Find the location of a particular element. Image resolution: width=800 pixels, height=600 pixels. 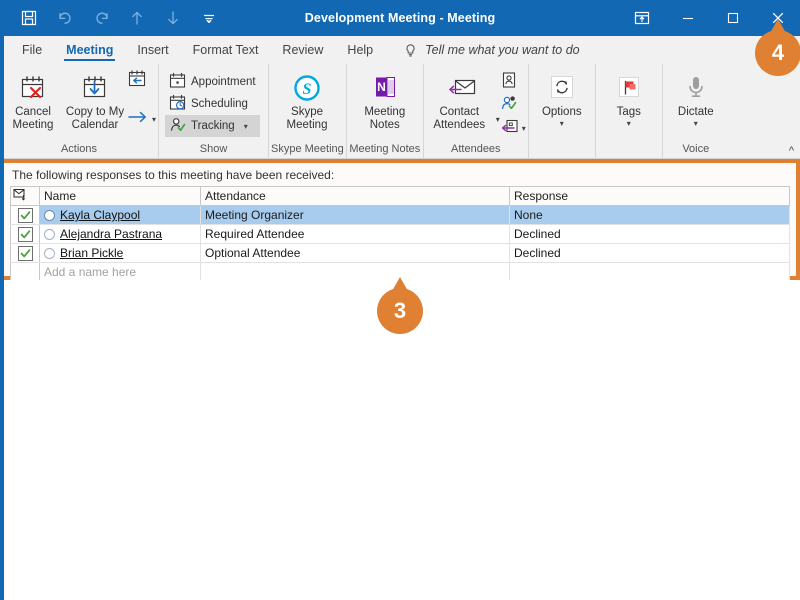

row-name-cell: Brian Pickle is located at coordinates (120, 253).